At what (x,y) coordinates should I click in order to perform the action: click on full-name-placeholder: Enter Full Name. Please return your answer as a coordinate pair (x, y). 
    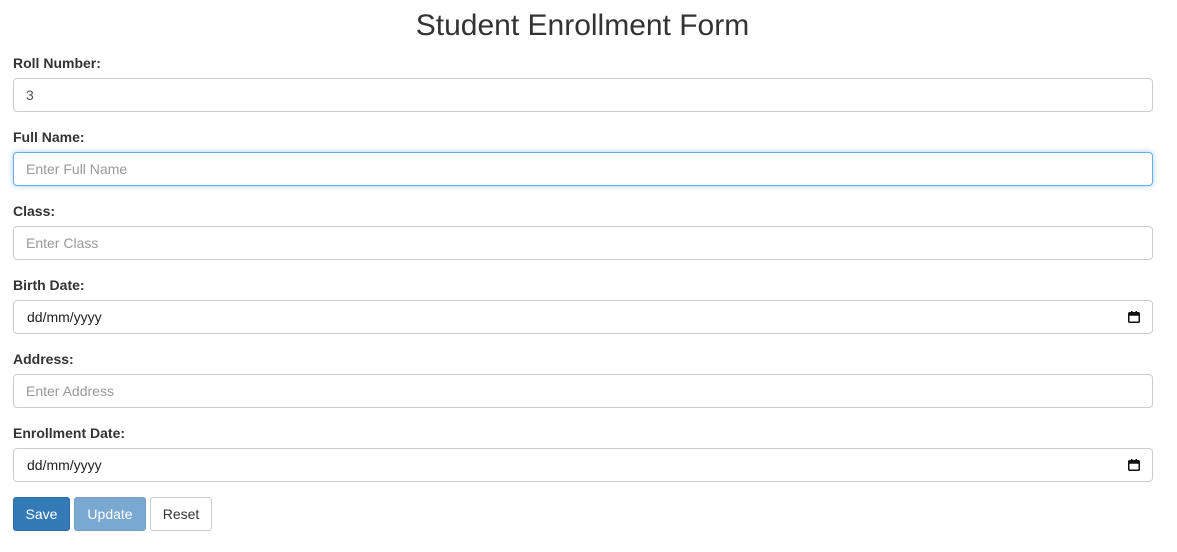
    Looking at the image, I should click on (77, 169).